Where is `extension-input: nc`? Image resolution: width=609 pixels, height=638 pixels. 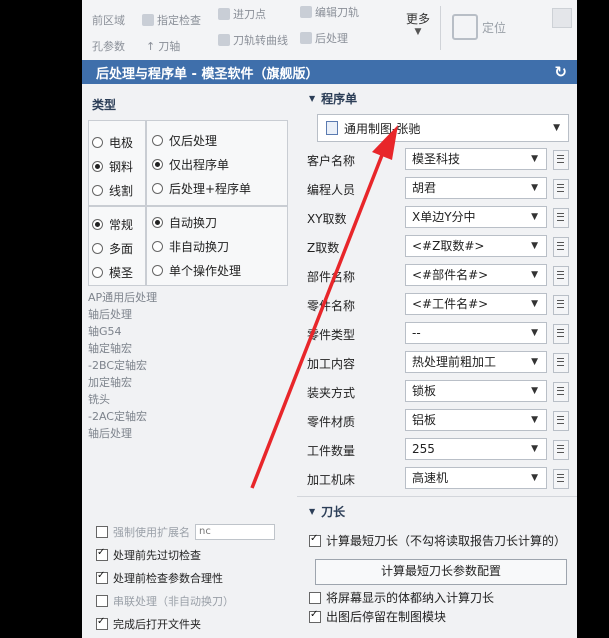 extension-input: nc is located at coordinates (235, 532).